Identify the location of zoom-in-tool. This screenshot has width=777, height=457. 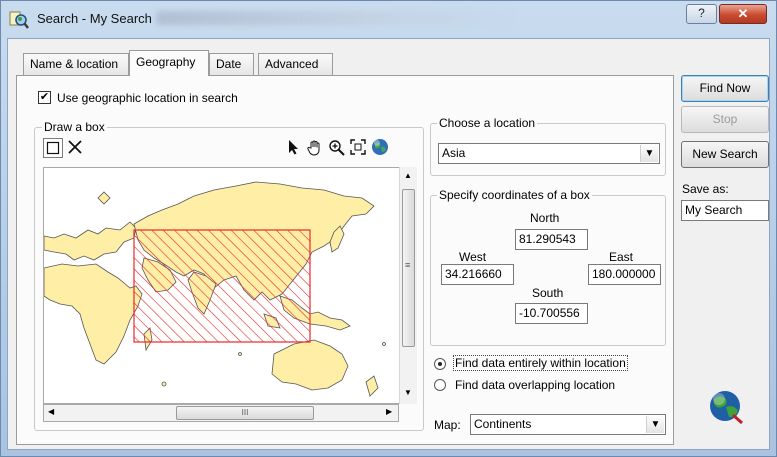
(337, 149).